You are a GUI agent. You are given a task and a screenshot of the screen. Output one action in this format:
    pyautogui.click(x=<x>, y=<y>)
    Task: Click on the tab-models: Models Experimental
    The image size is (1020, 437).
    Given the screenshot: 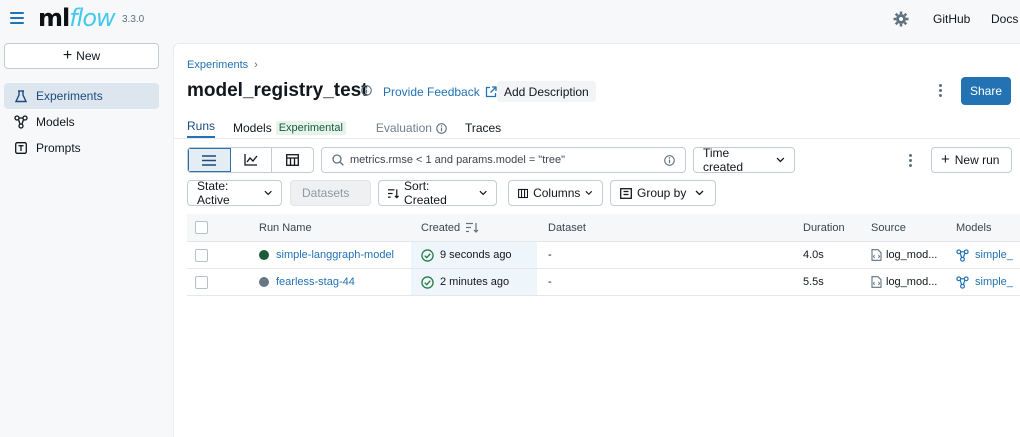 What is the action you would take?
    pyautogui.click(x=289, y=128)
    